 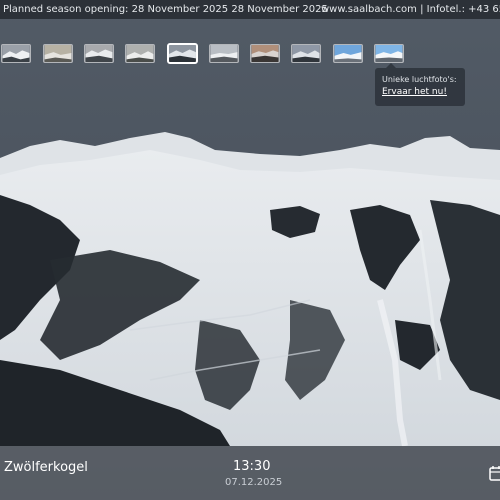 What do you see at coordinates (46, 467) in the screenshot?
I see `location-name: Zwölferkogel` at bounding box center [46, 467].